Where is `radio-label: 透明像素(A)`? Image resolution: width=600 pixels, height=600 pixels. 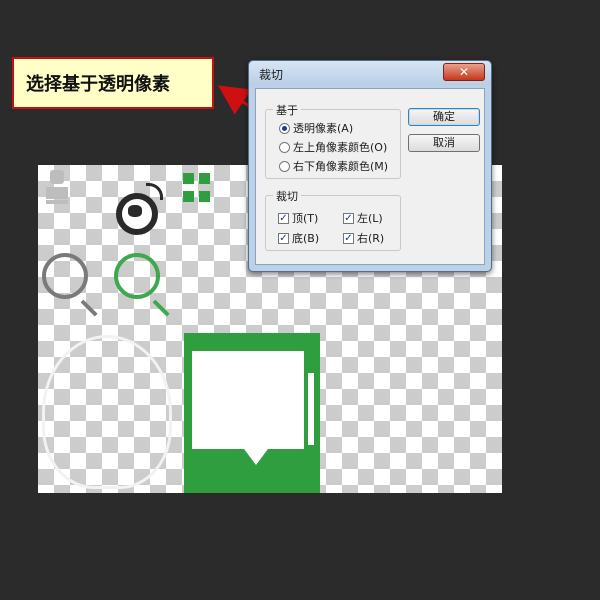
radio-label: 透明像素(A) is located at coordinates (323, 128).